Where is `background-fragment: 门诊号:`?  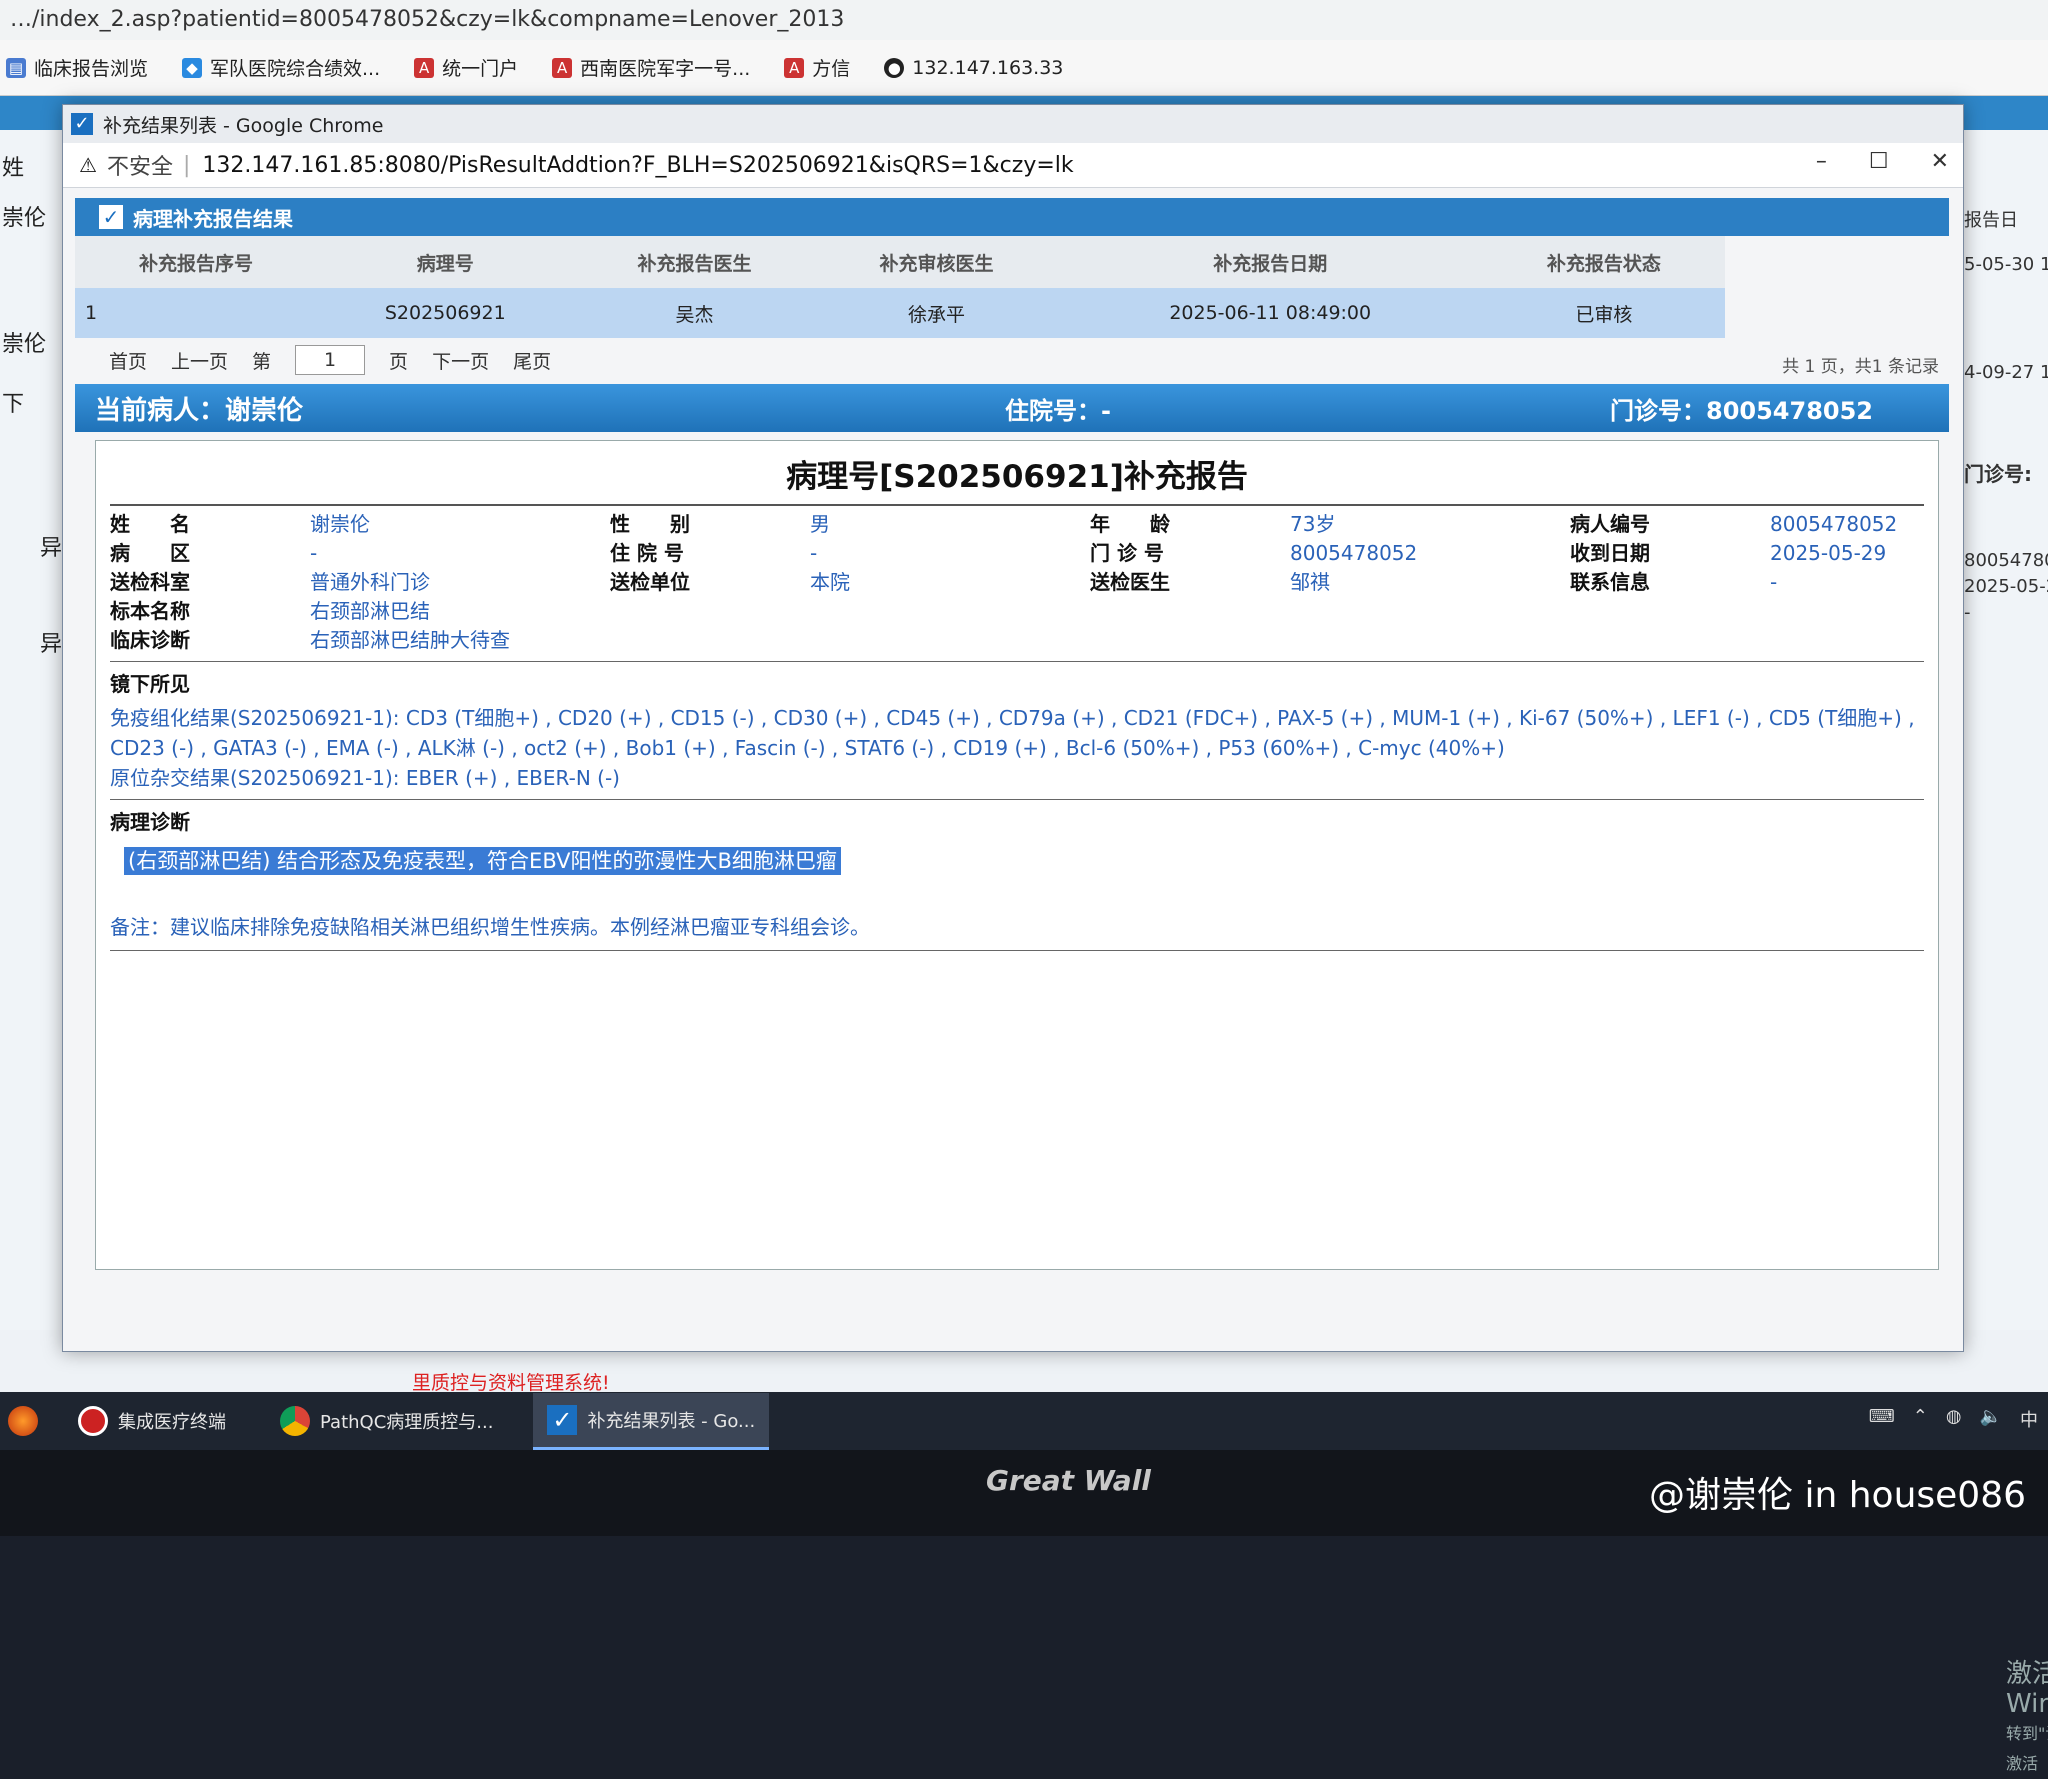 background-fragment: 门诊号: is located at coordinates (1998, 474).